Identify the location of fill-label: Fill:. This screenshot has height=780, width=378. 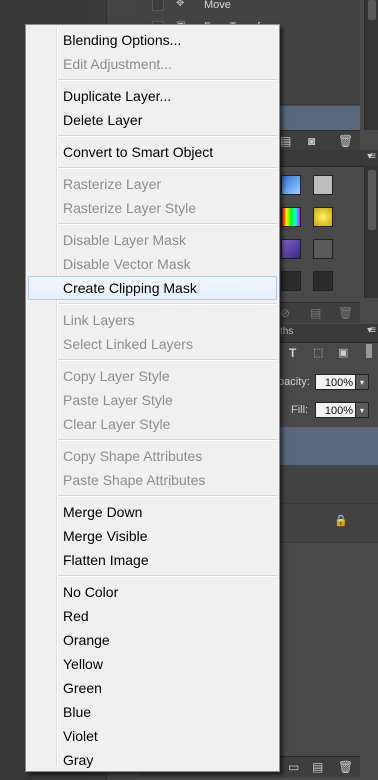
(300, 410).